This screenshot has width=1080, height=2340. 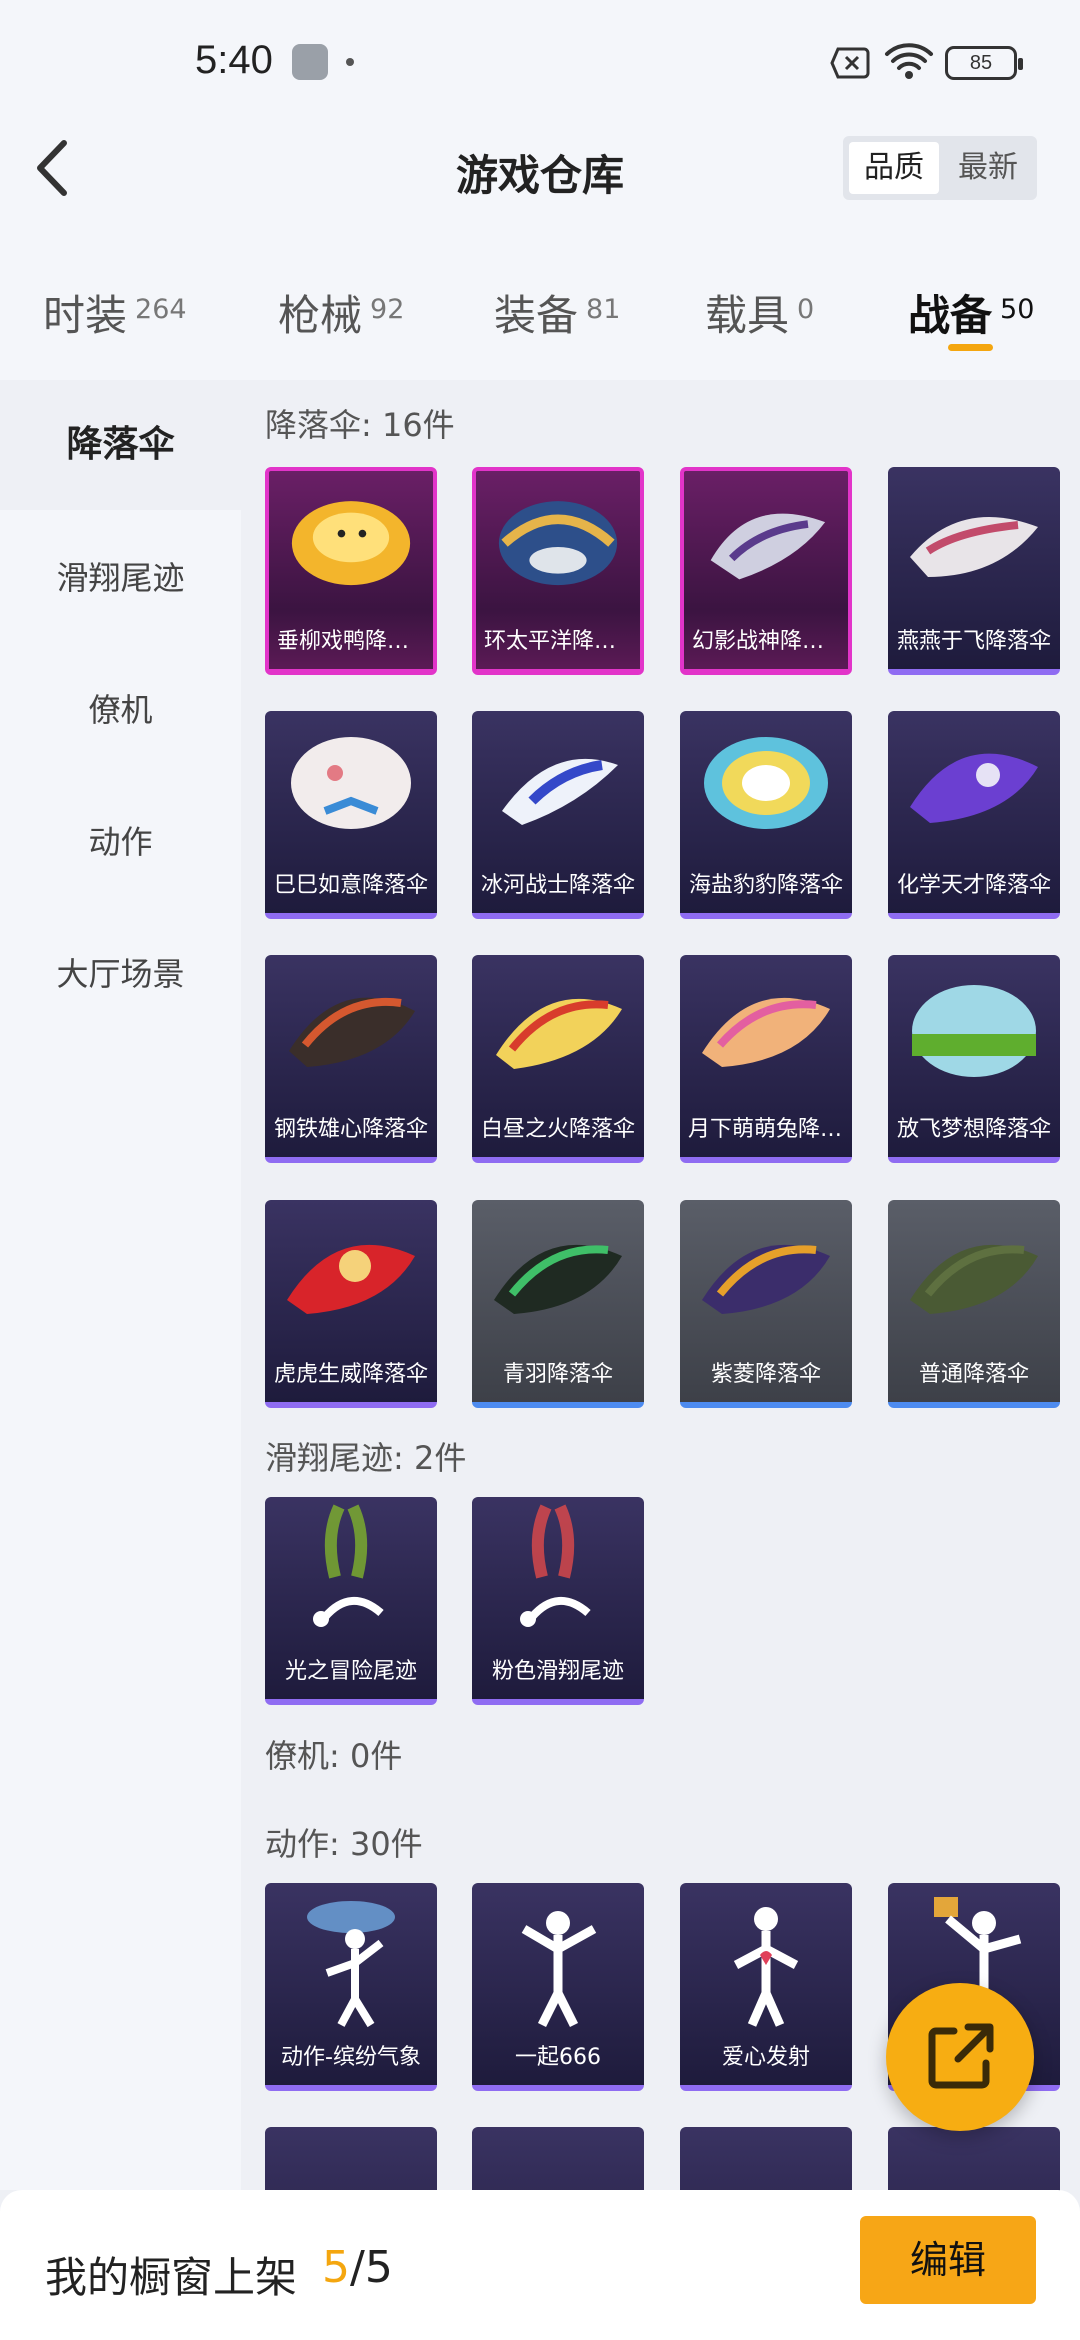 I want to click on section-title-wingman: 僚机: 0件, so click(x=334, y=1756).